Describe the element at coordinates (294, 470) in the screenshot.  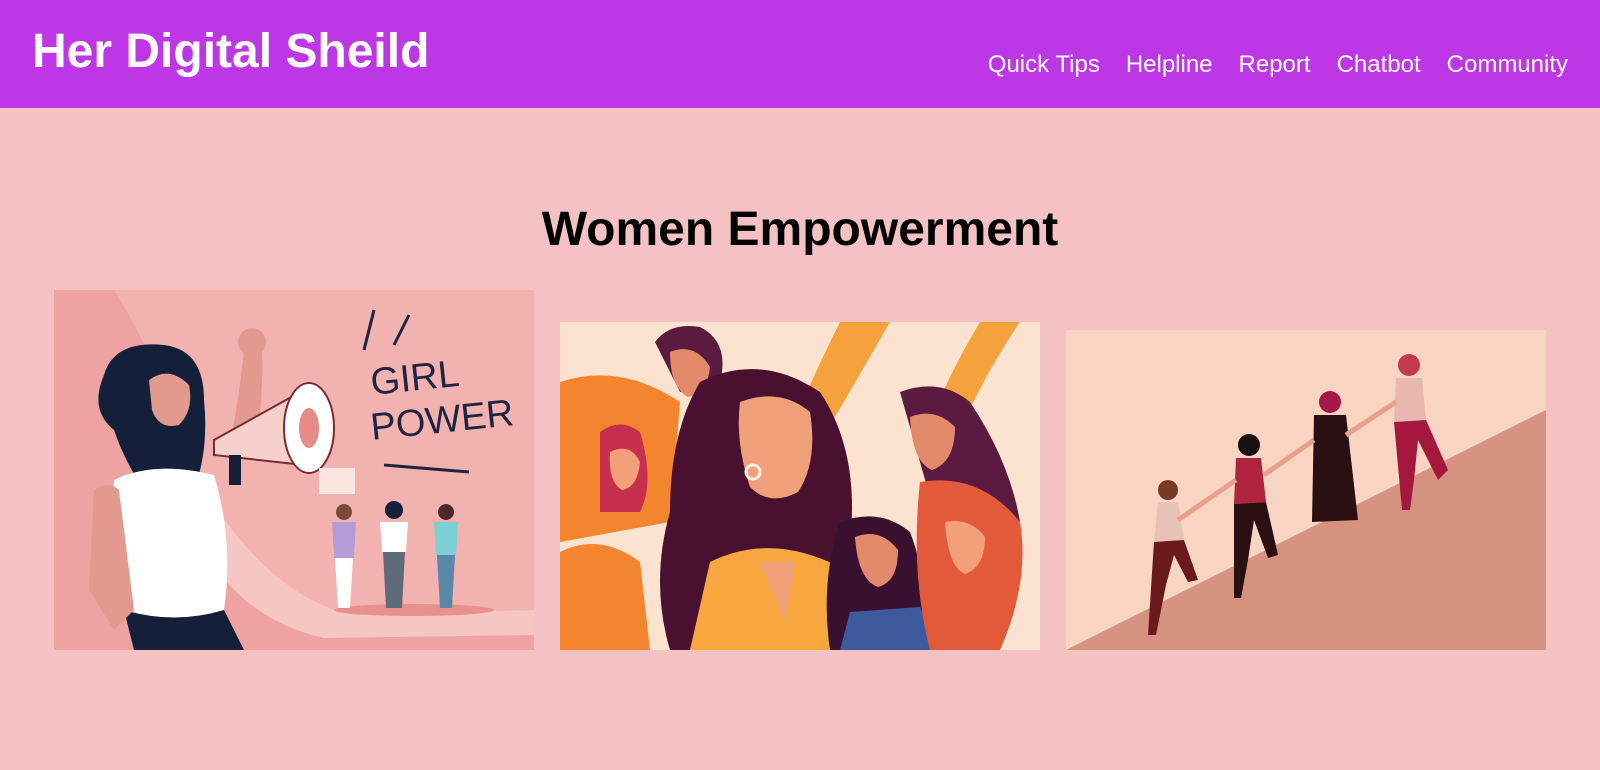
I see `girl-power-megaphone-illustration: GIRL POWER` at that location.